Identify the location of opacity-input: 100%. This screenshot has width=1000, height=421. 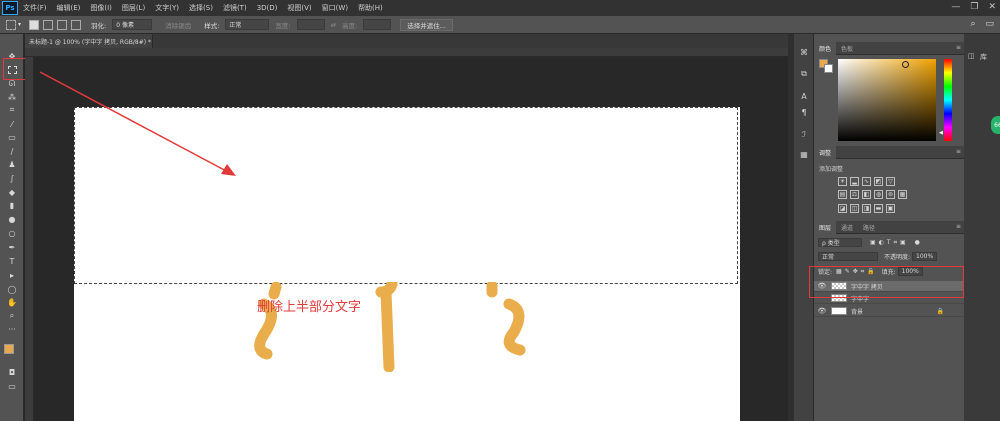
(925, 256).